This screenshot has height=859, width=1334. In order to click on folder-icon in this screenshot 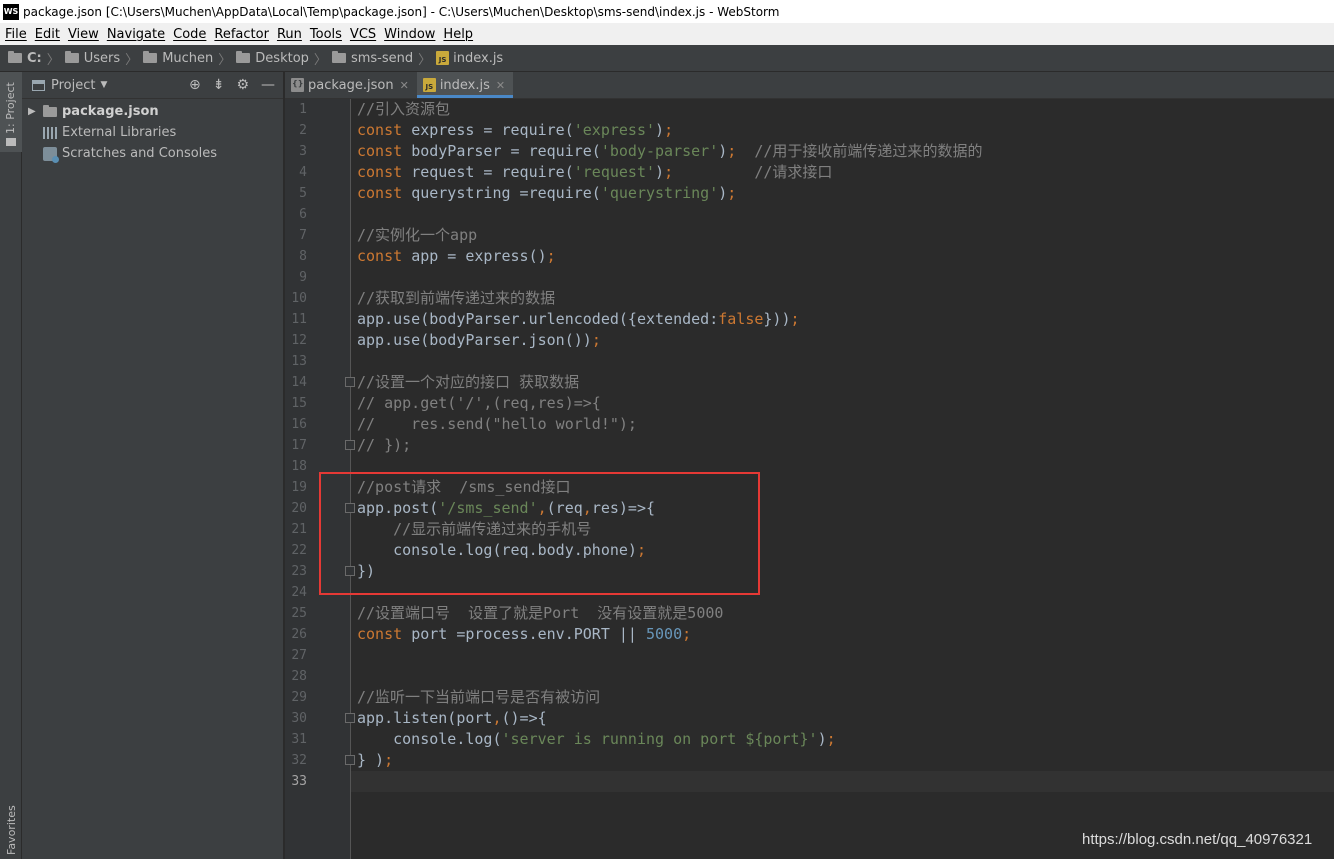, I will do `click(71, 57)`.